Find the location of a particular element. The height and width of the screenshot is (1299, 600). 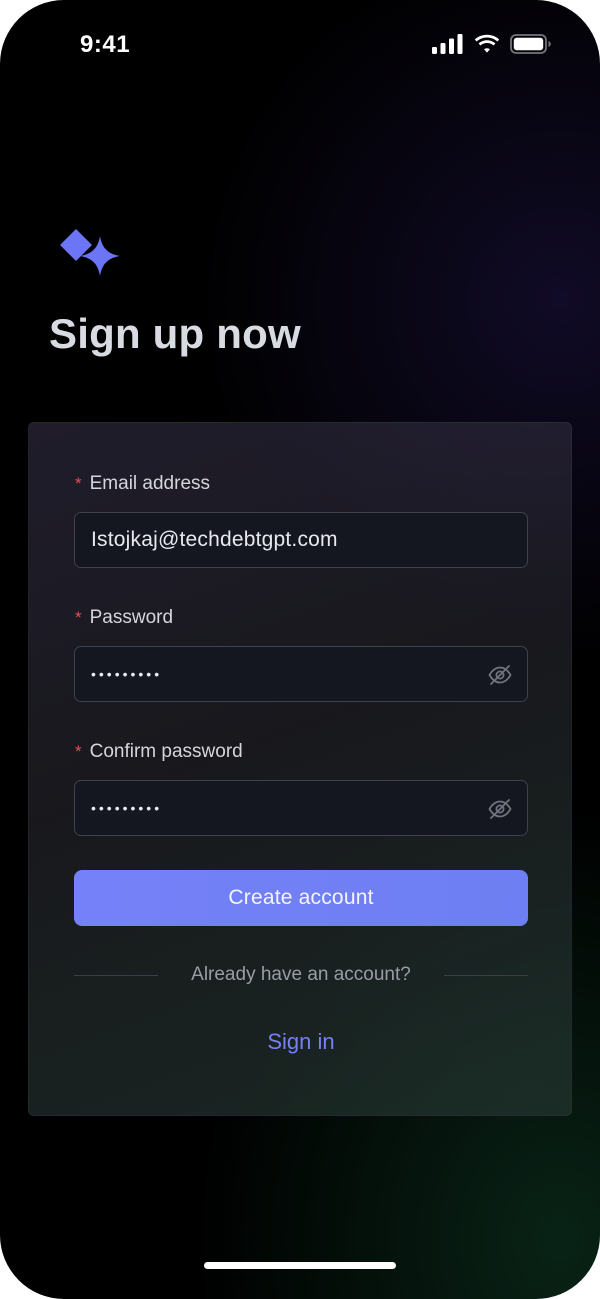

confirm-password-label: * Confirm password is located at coordinates (159, 752).